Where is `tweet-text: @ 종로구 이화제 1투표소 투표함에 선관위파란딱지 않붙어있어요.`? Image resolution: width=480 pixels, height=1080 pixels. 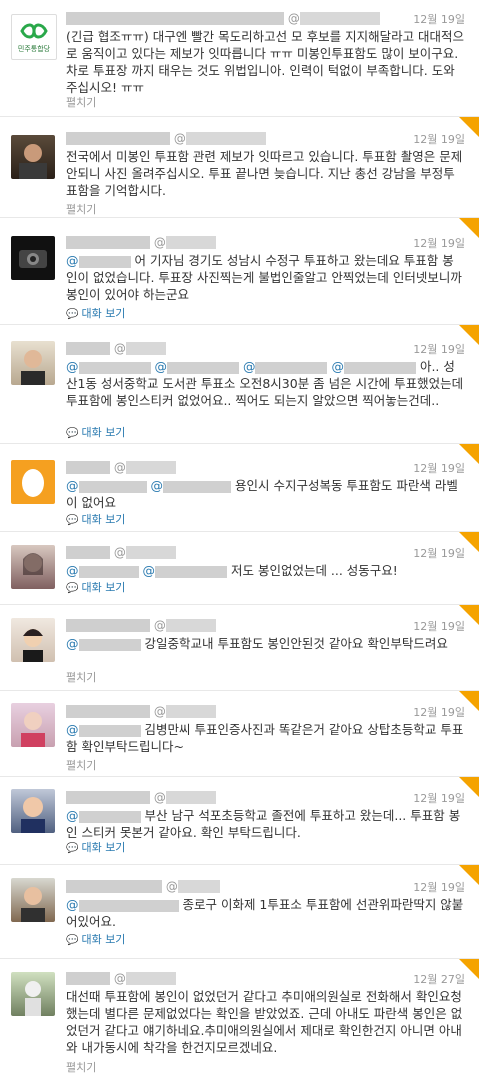
tweet-text: @ 종로구 이화제 1투표소 투표함에 선관위파란딱지 않붙어있어요. is located at coordinates (265, 913).